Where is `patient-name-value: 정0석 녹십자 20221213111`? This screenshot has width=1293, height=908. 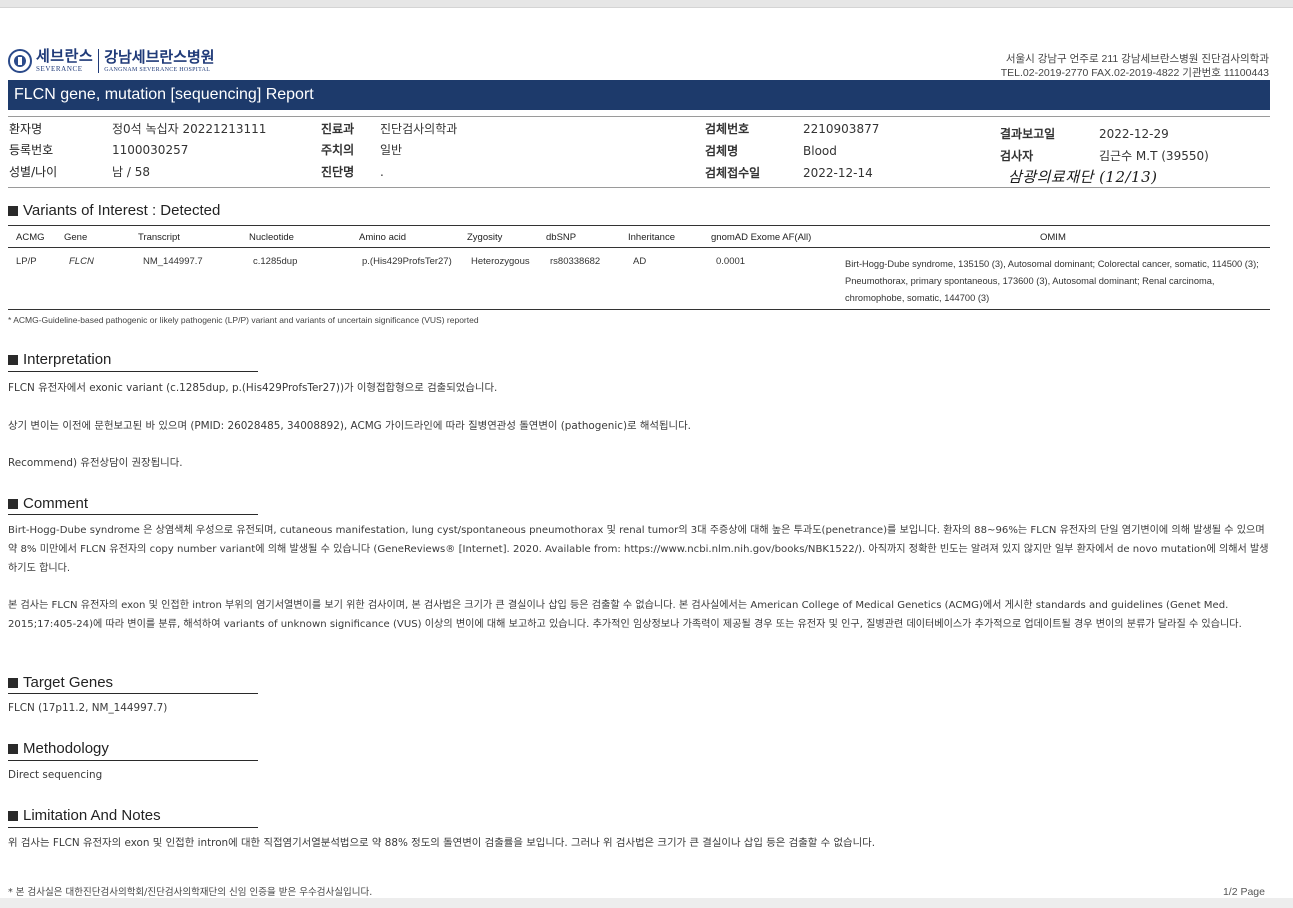 patient-name-value: 정0석 녹십자 20221213111 is located at coordinates (189, 129).